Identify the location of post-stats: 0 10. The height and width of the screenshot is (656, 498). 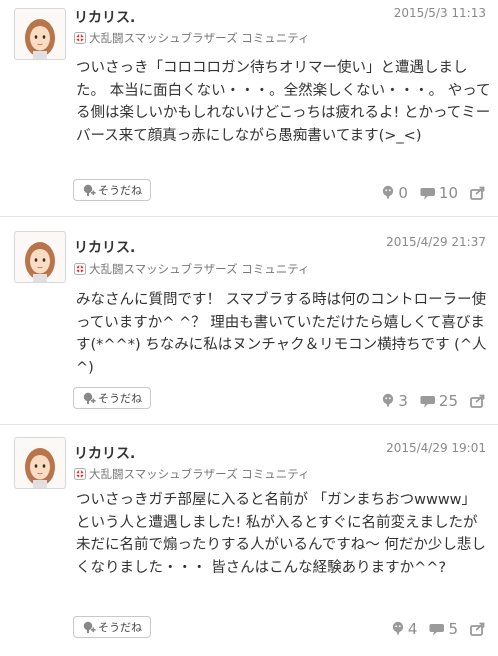
(429, 193).